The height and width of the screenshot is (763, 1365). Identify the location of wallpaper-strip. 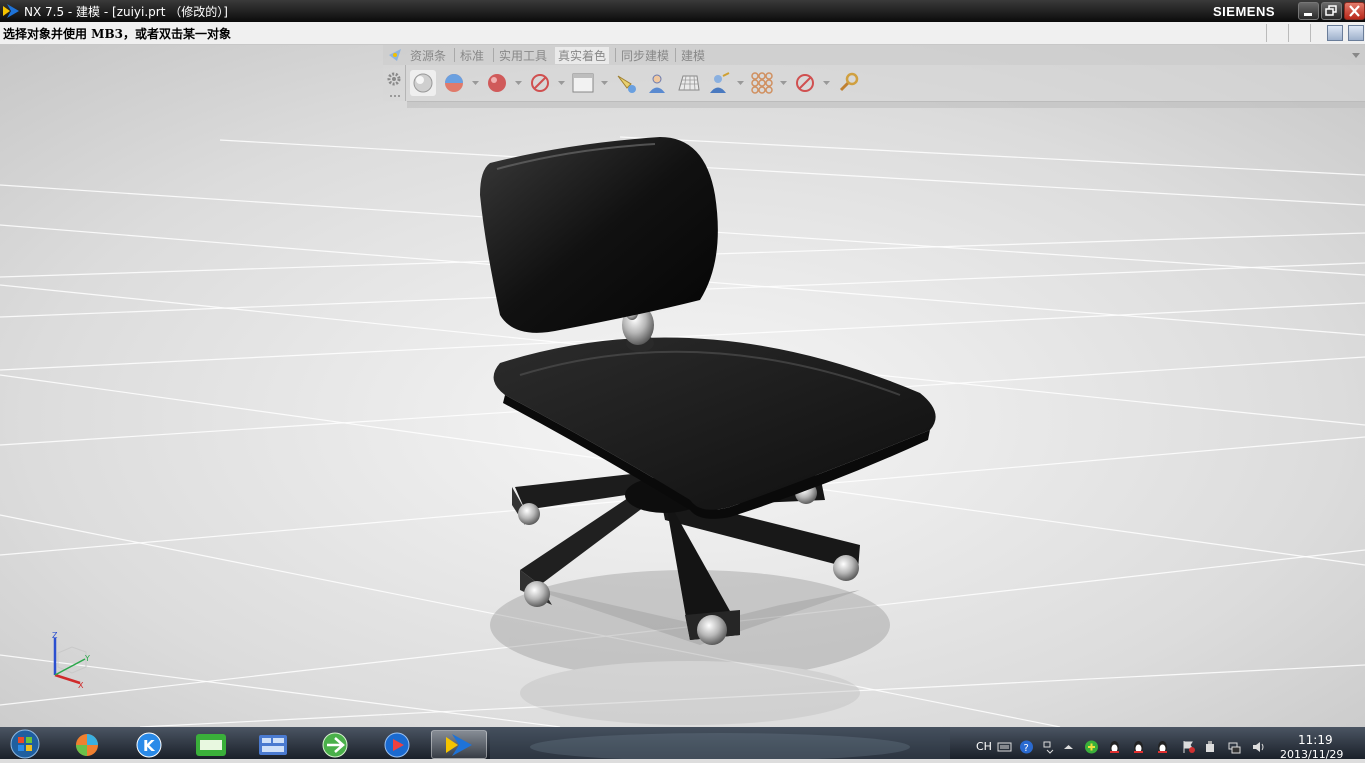
(720, 743).